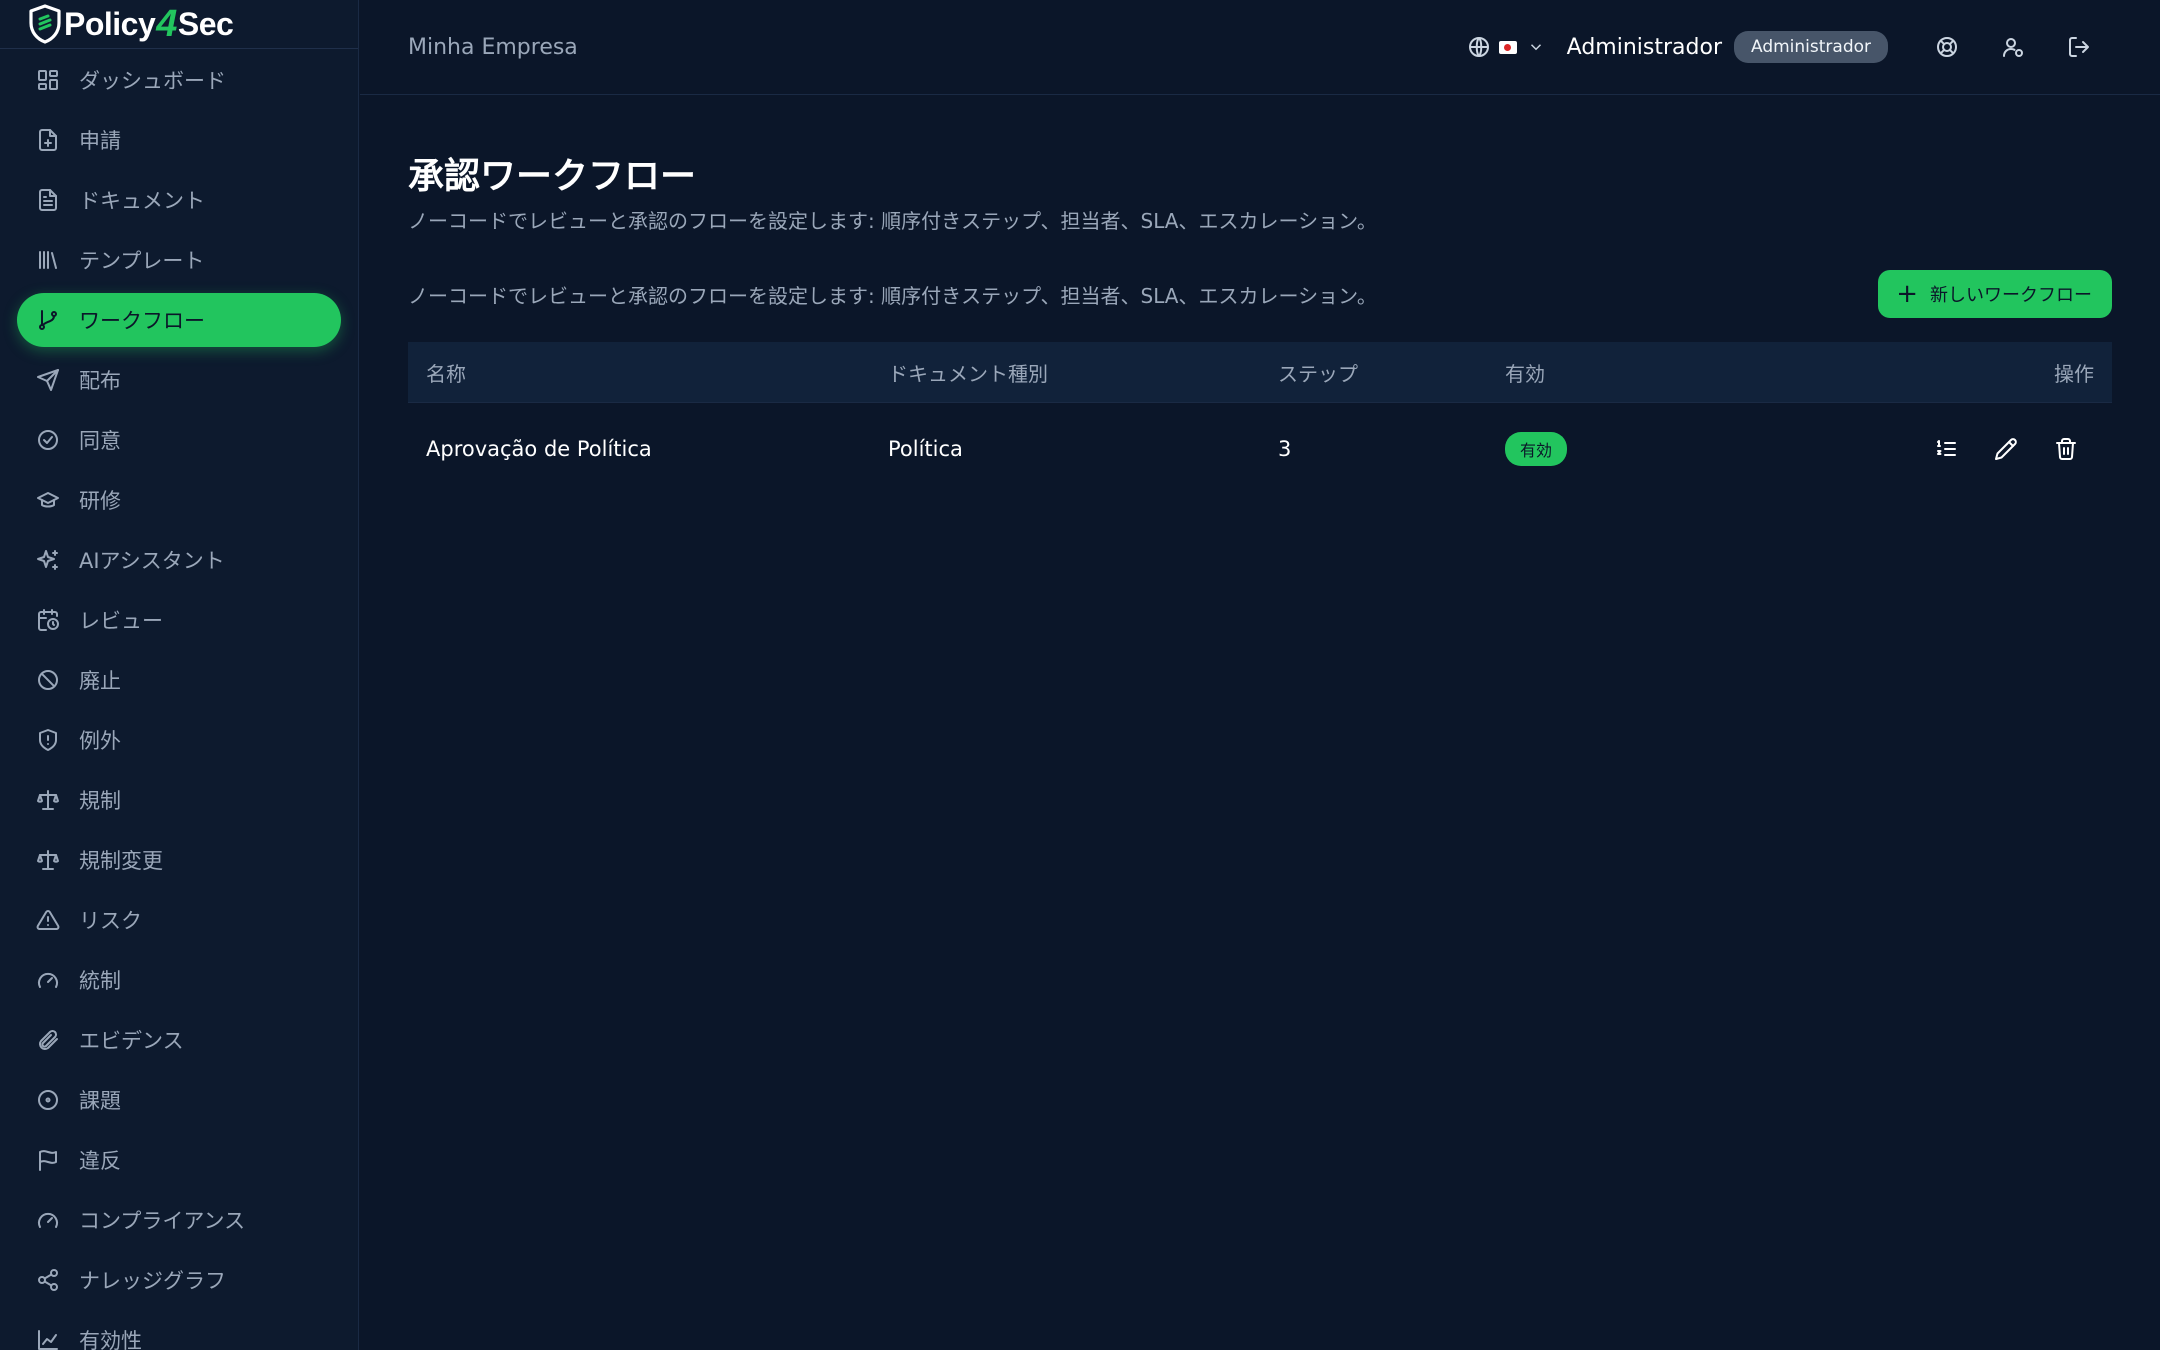 The height and width of the screenshot is (1350, 2160). I want to click on sidebar-item-exceptions: 例外, so click(179, 740).